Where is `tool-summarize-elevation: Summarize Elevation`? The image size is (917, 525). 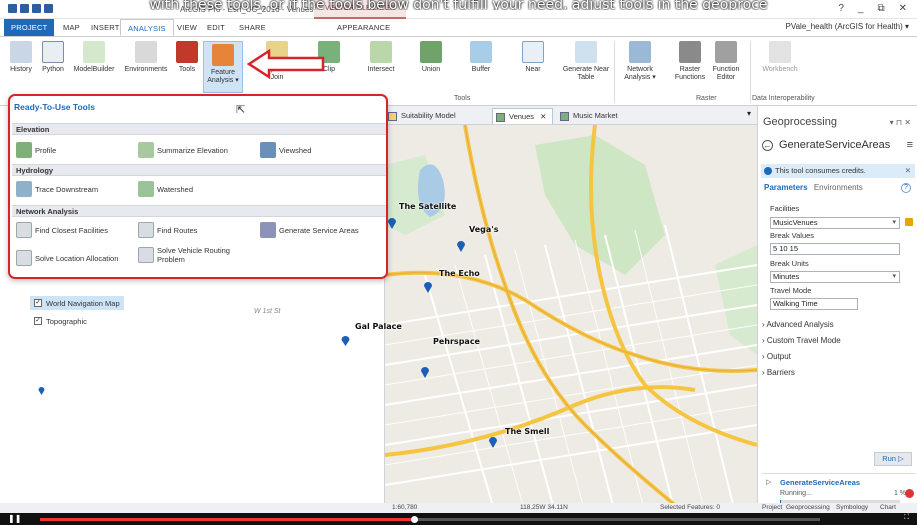 tool-summarize-elevation: Summarize Elevation is located at coordinates (183, 150).